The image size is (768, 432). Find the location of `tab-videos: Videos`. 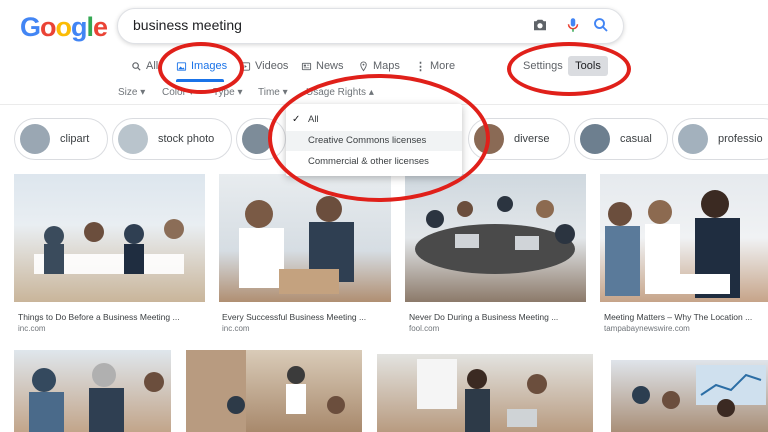

tab-videos: Videos is located at coordinates (264, 66).